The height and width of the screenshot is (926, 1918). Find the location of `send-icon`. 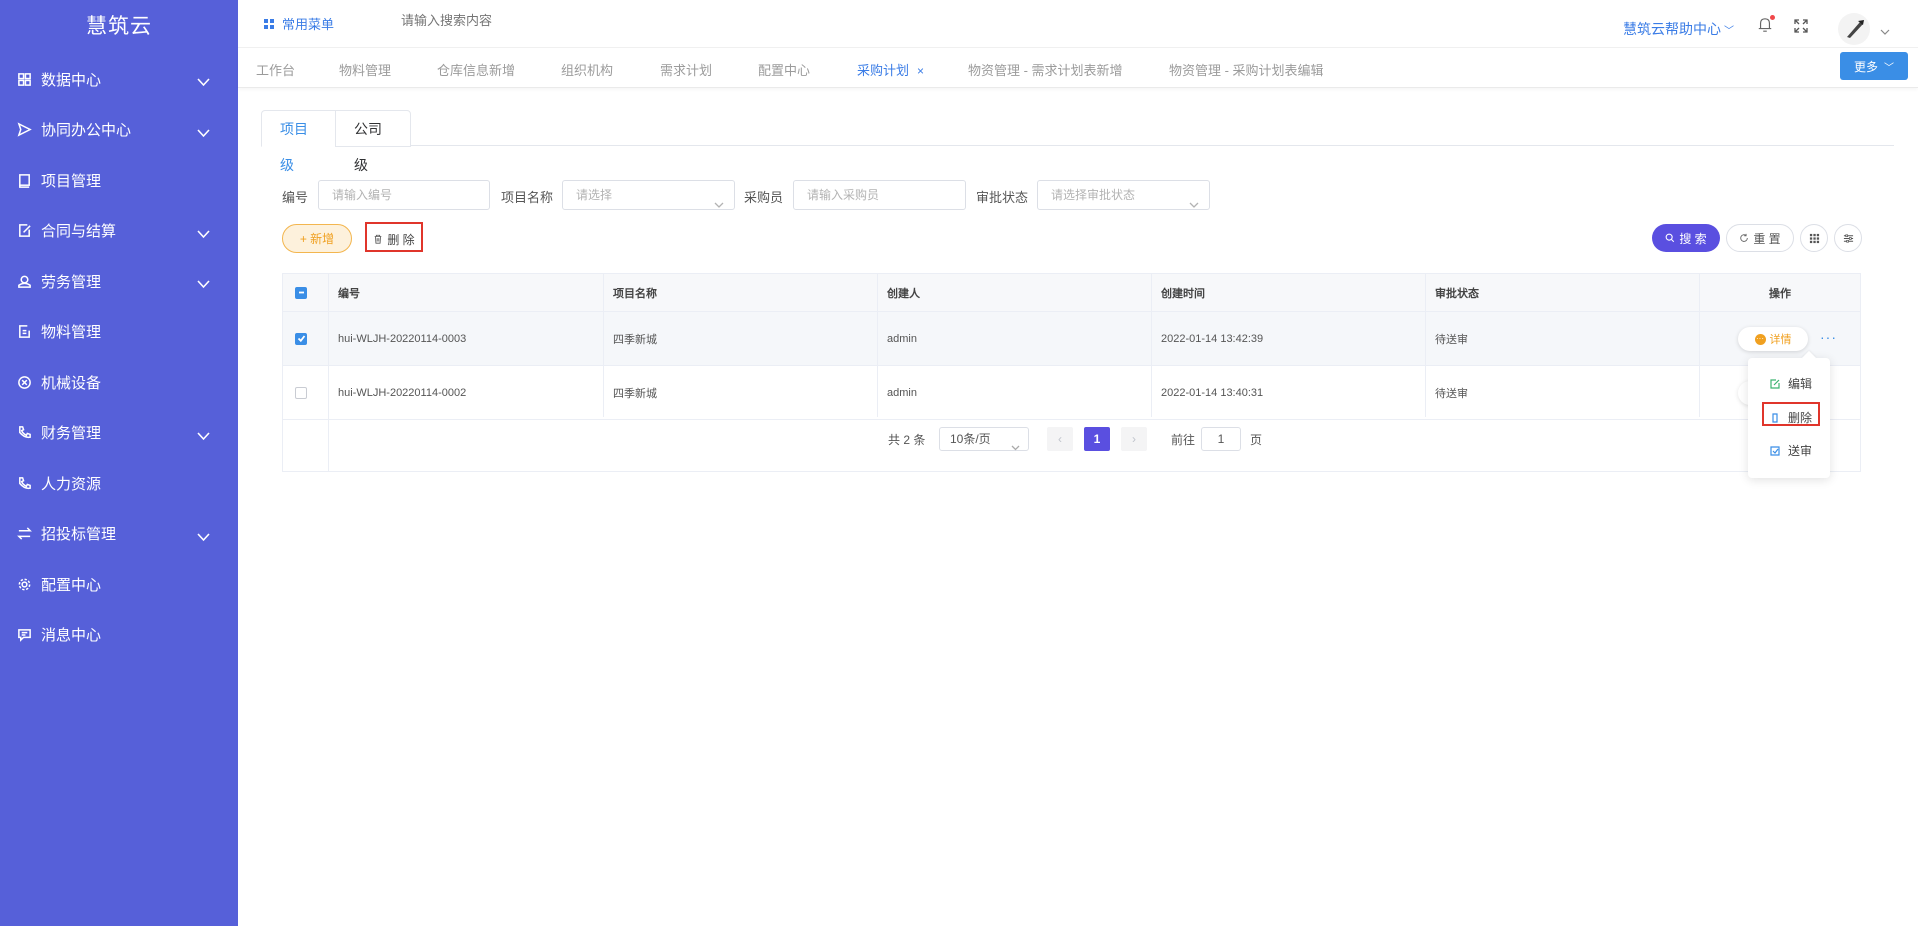

send-icon is located at coordinates (24, 130).